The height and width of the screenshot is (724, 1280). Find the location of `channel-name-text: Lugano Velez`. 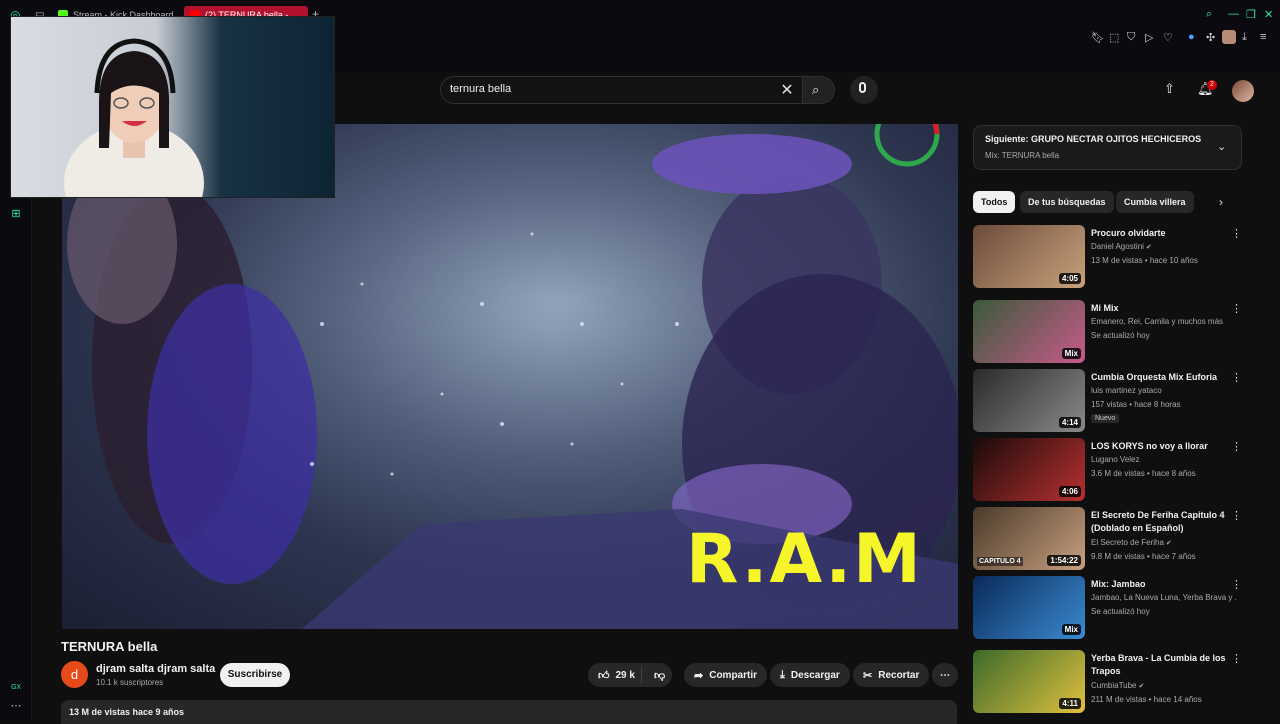

channel-name-text: Lugano Velez is located at coordinates (1115, 459).